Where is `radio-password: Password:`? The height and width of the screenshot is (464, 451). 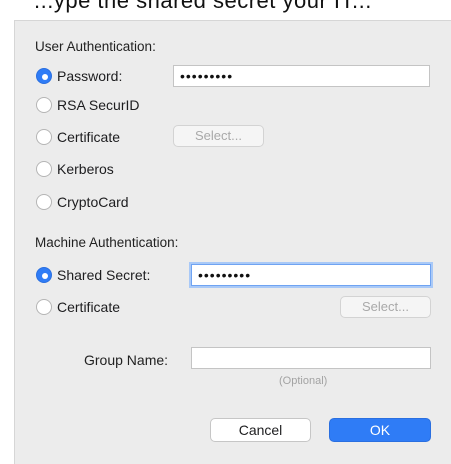
radio-password: Password: is located at coordinates (79, 76).